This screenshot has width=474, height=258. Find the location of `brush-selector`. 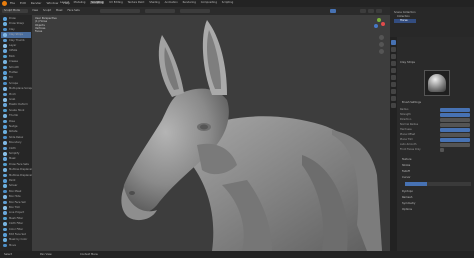

brush-selector is located at coordinates (120, 11).